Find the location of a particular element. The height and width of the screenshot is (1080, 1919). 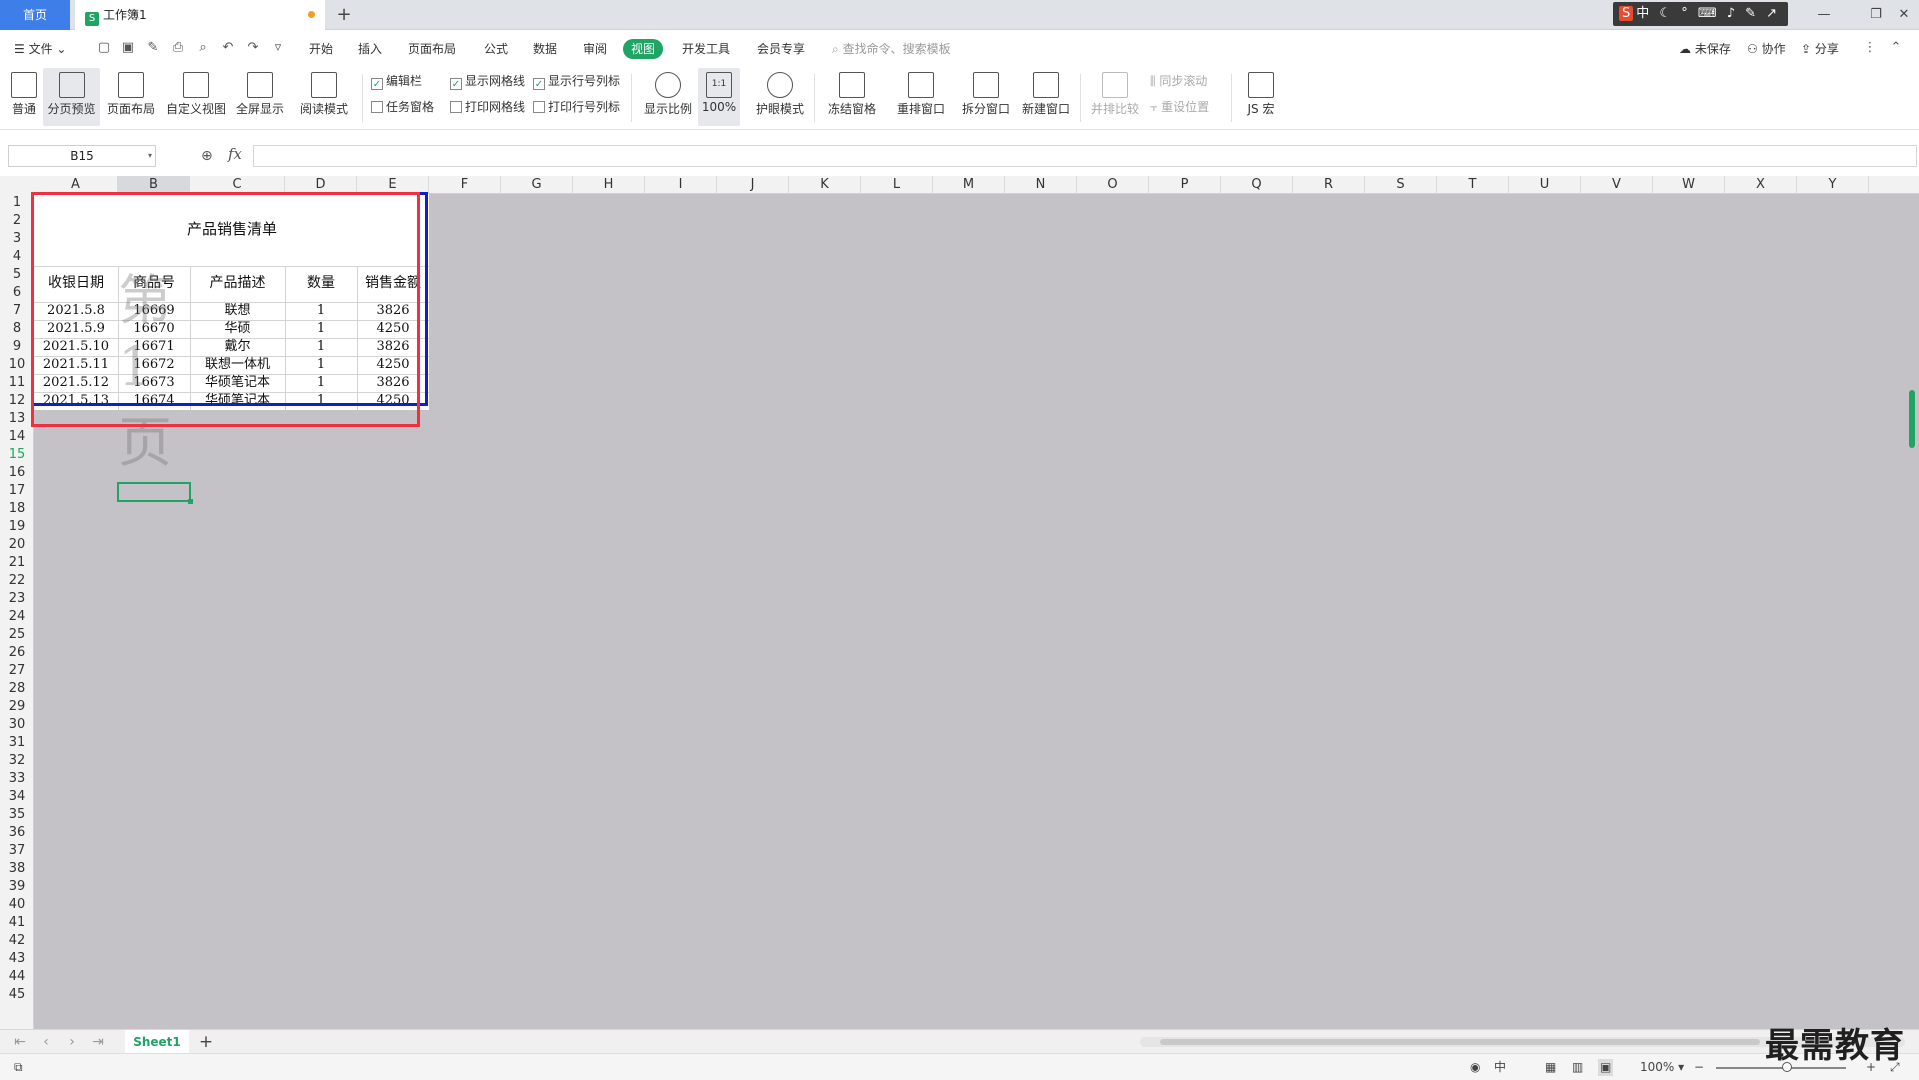

column-header-r: R is located at coordinates (1329, 185).